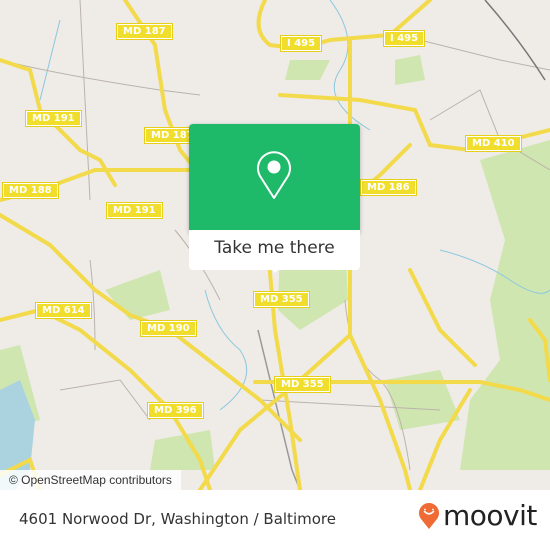 The height and width of the screenshot is (550, 550). I want to click on moovit-logo: moovit, so click(477, 516).